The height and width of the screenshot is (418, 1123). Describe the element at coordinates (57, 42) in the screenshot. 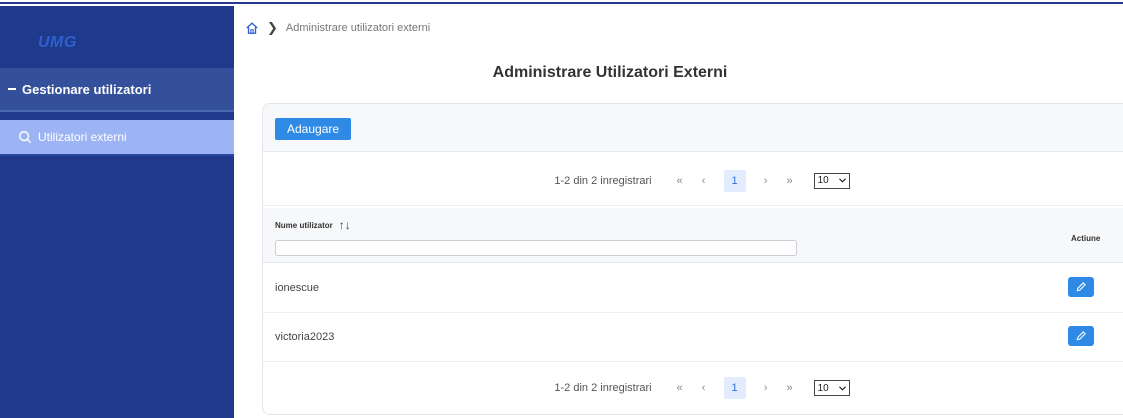

I see `app-logo: UMG` at that location.